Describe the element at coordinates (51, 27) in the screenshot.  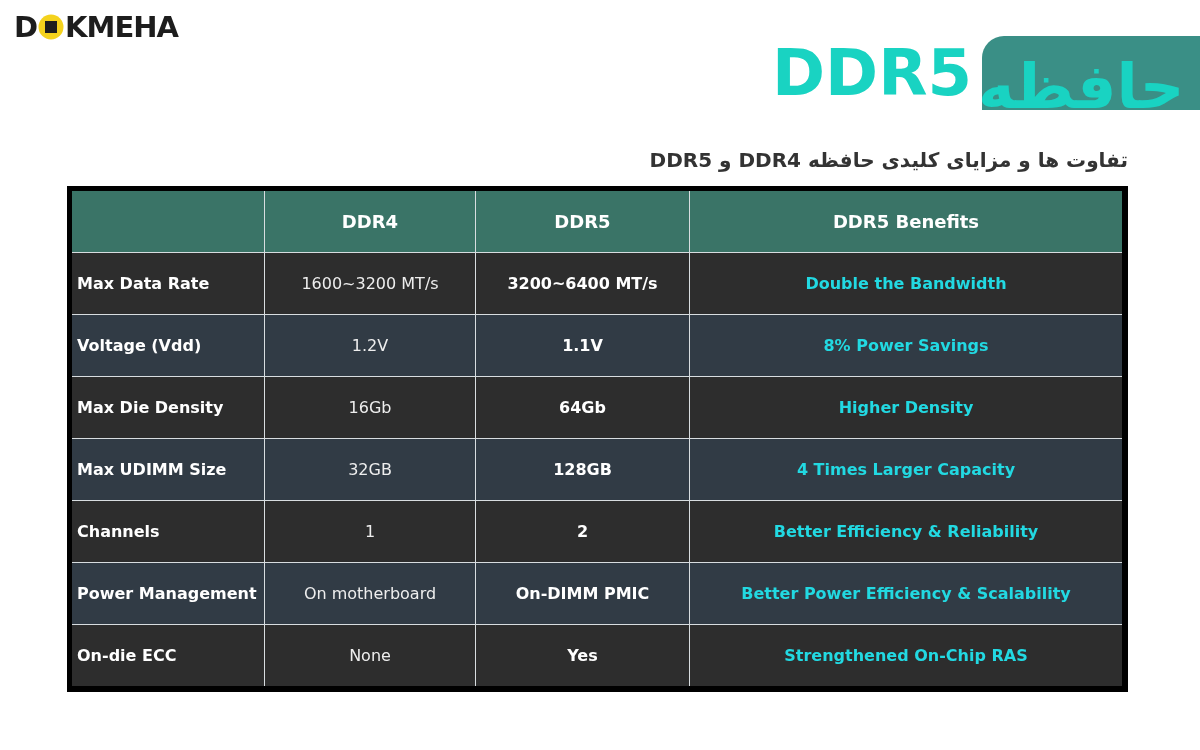
I see `logo-mark-icon` at that location.